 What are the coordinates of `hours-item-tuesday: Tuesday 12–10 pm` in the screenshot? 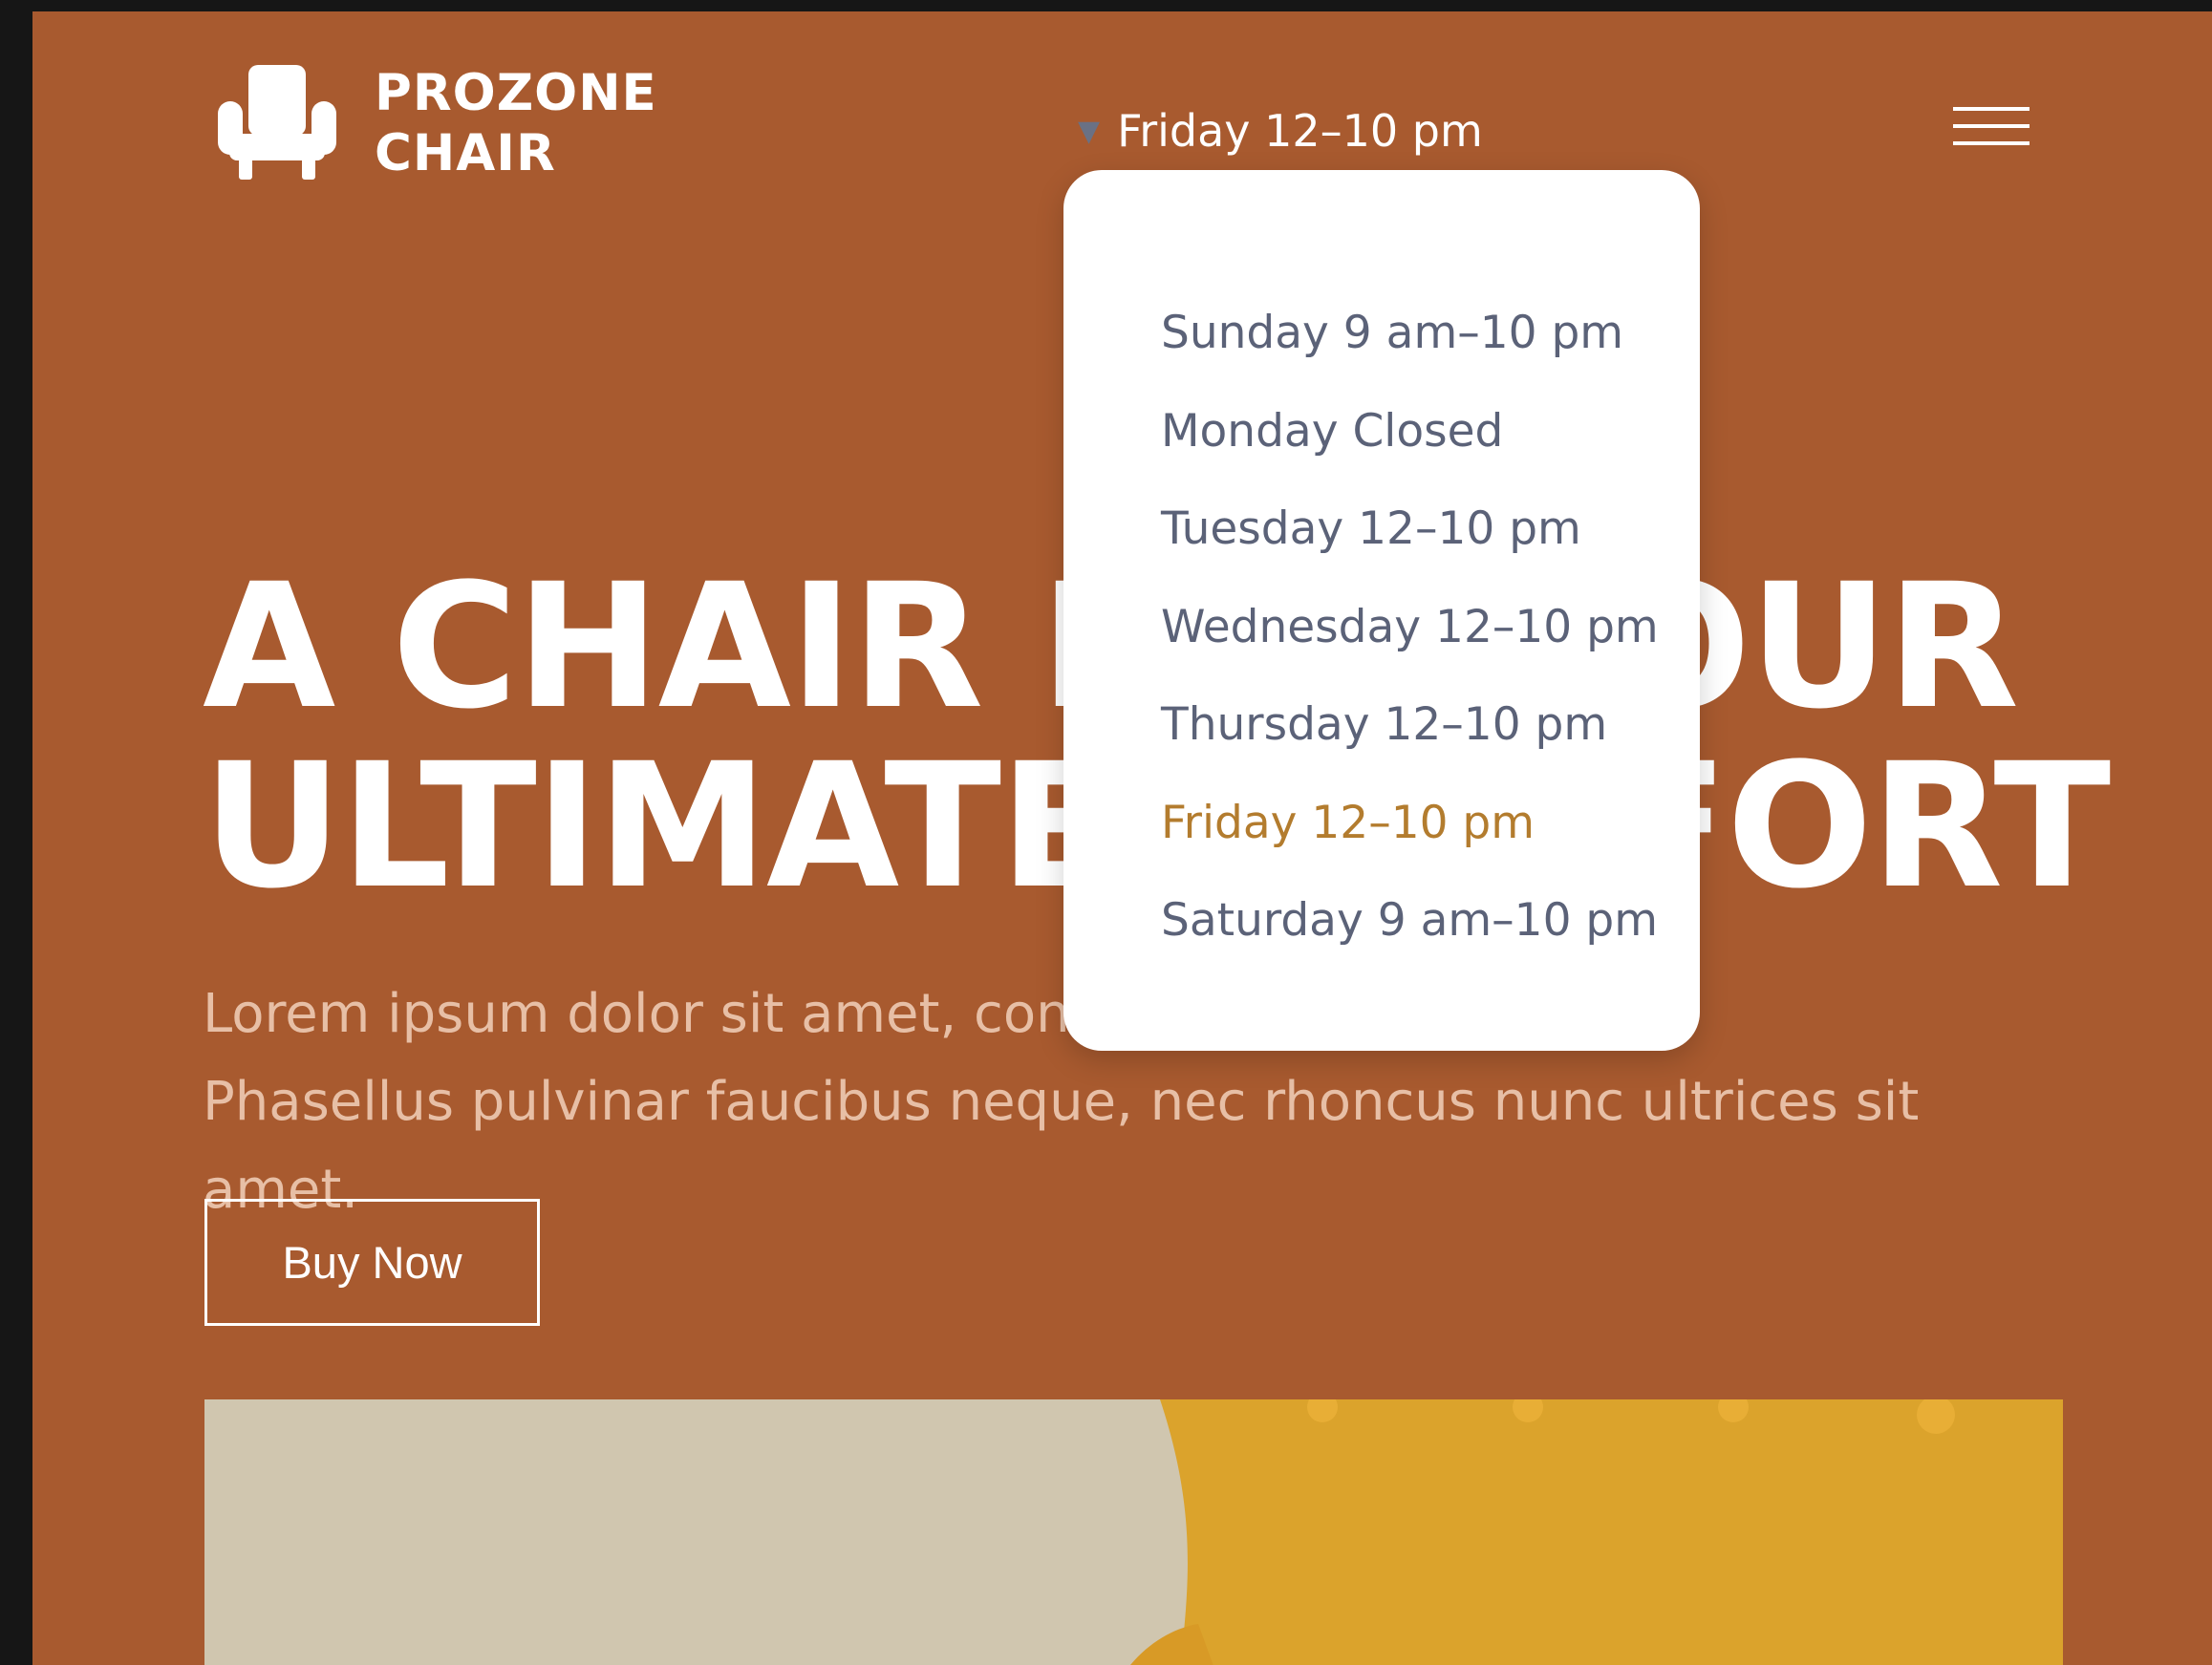 It's located at (1381, 529).